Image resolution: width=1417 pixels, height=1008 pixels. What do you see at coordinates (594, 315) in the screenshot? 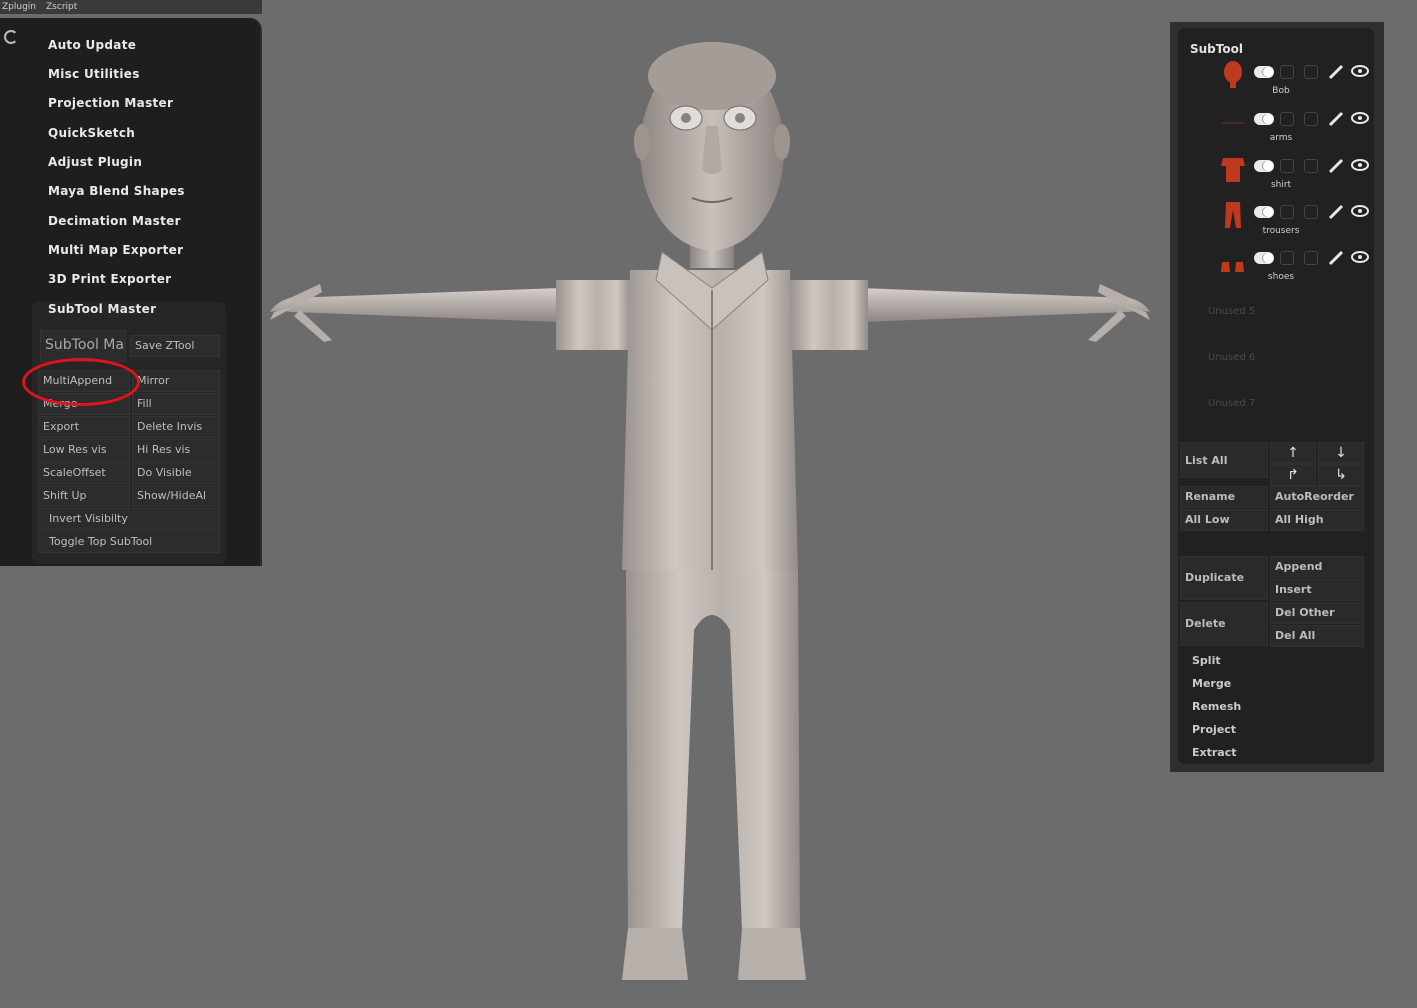
I see `left-sleeve` at bounding box center [594, 315].